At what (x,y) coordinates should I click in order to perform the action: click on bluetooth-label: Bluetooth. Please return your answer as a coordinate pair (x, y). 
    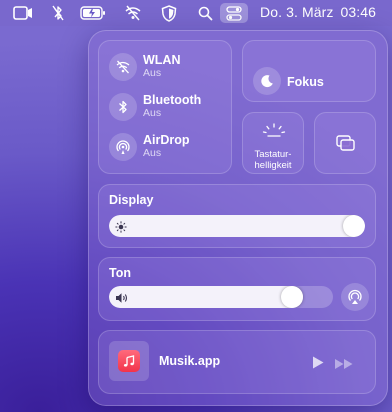
    Looking at the image, I should click on (172, 100).